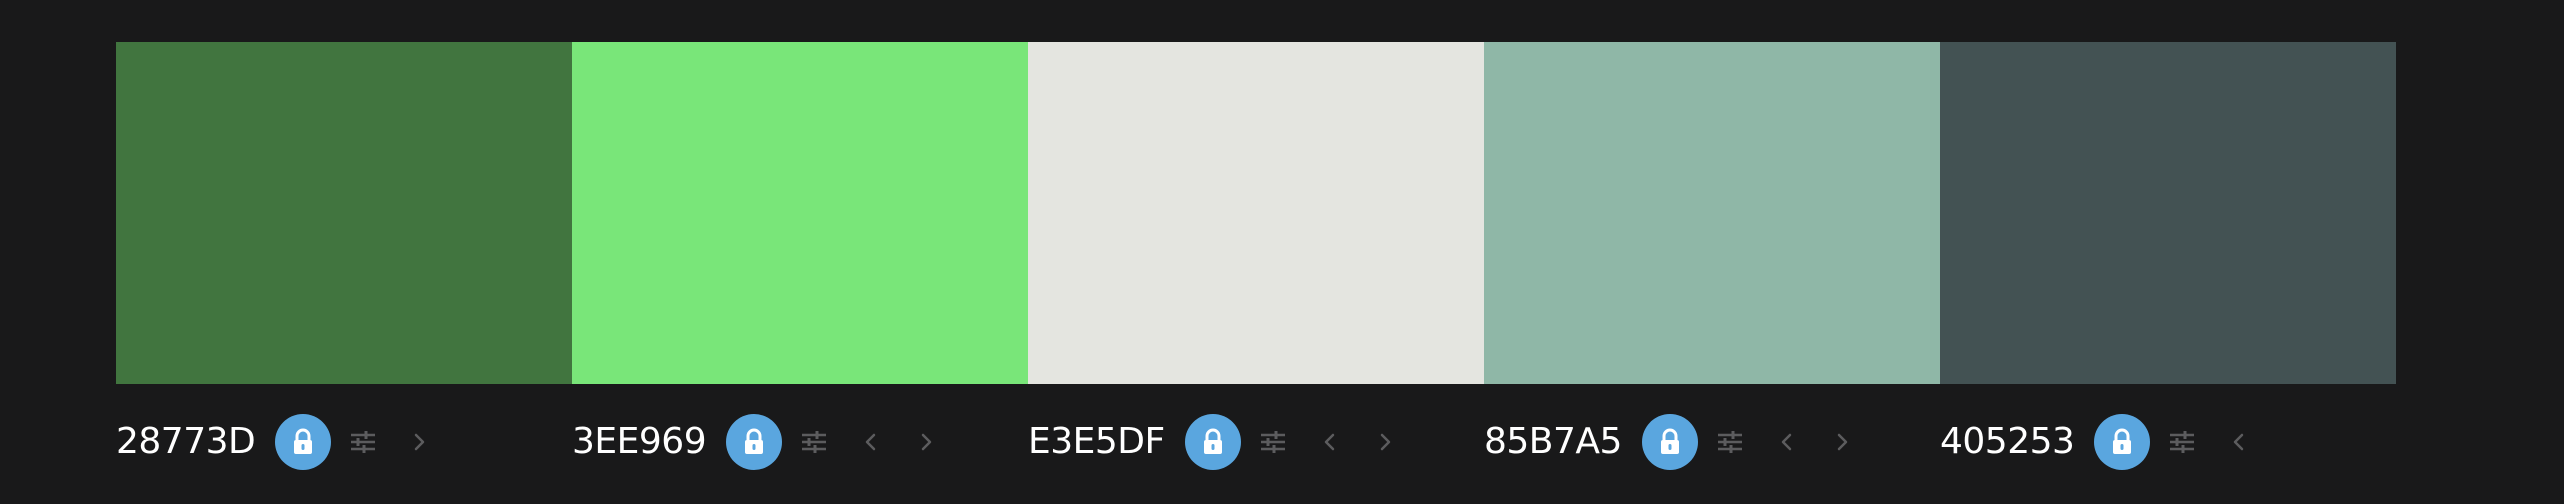 The height and width of the screenshot is (504, 2564). Describe the element at coordinates (639, 442) in the screenshot. I see `hex-code-label: 3EE969` at that location.